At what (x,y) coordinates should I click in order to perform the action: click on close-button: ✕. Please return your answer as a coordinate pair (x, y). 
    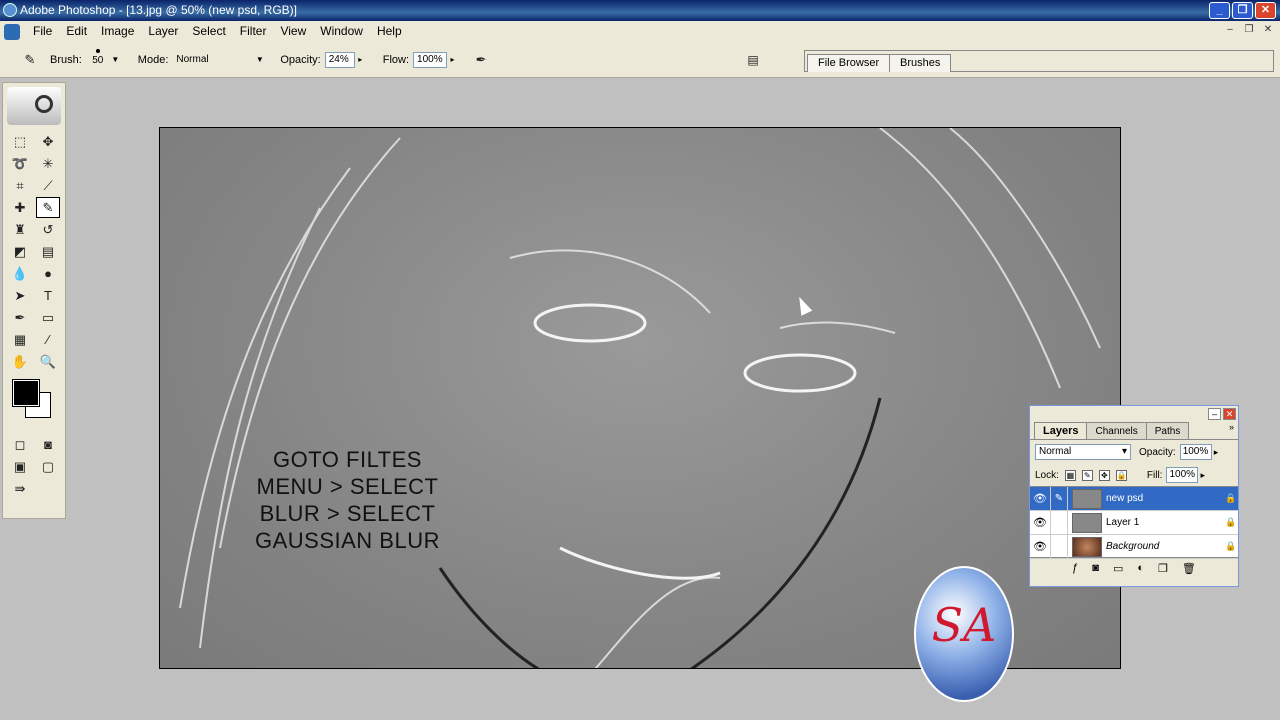
    Looking at the image, I should click on (1265, 10).